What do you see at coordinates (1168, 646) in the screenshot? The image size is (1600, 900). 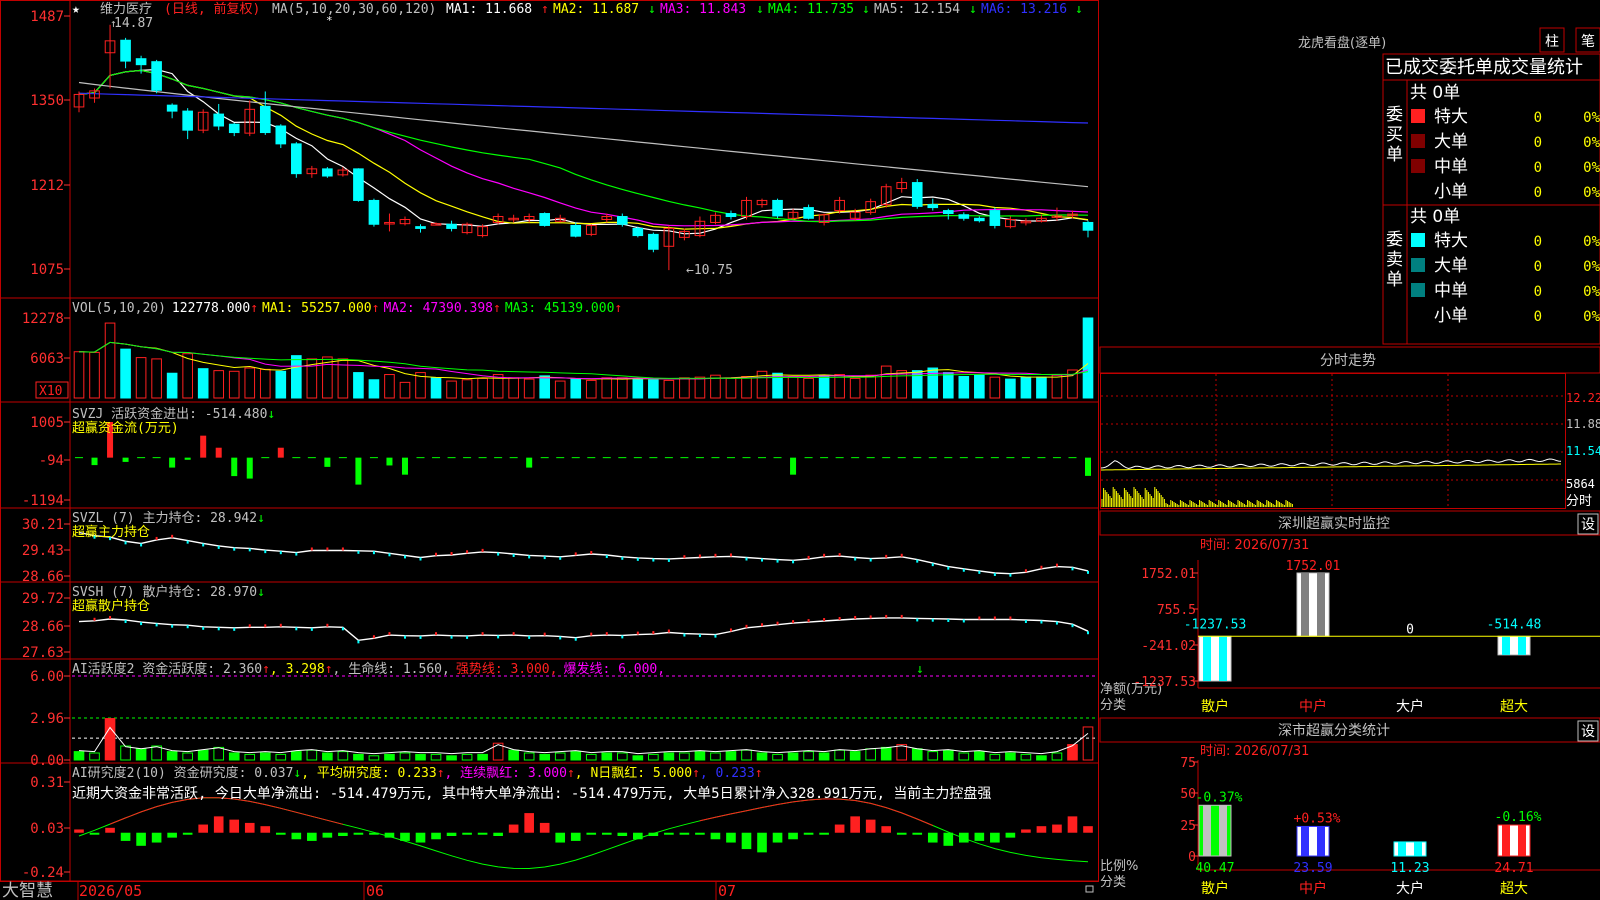 I see `monitor-tick: -241.02` at bounding box center [1168, 646].